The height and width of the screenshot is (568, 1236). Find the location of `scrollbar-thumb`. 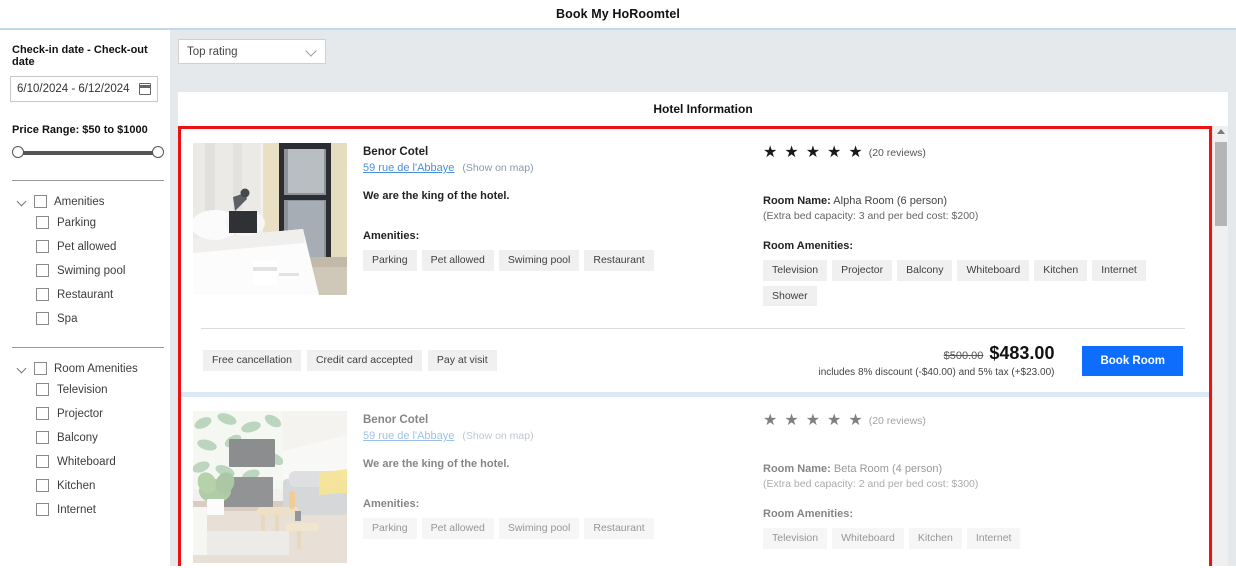

scrollbar-thumb is located at coordinates (1221, 184).